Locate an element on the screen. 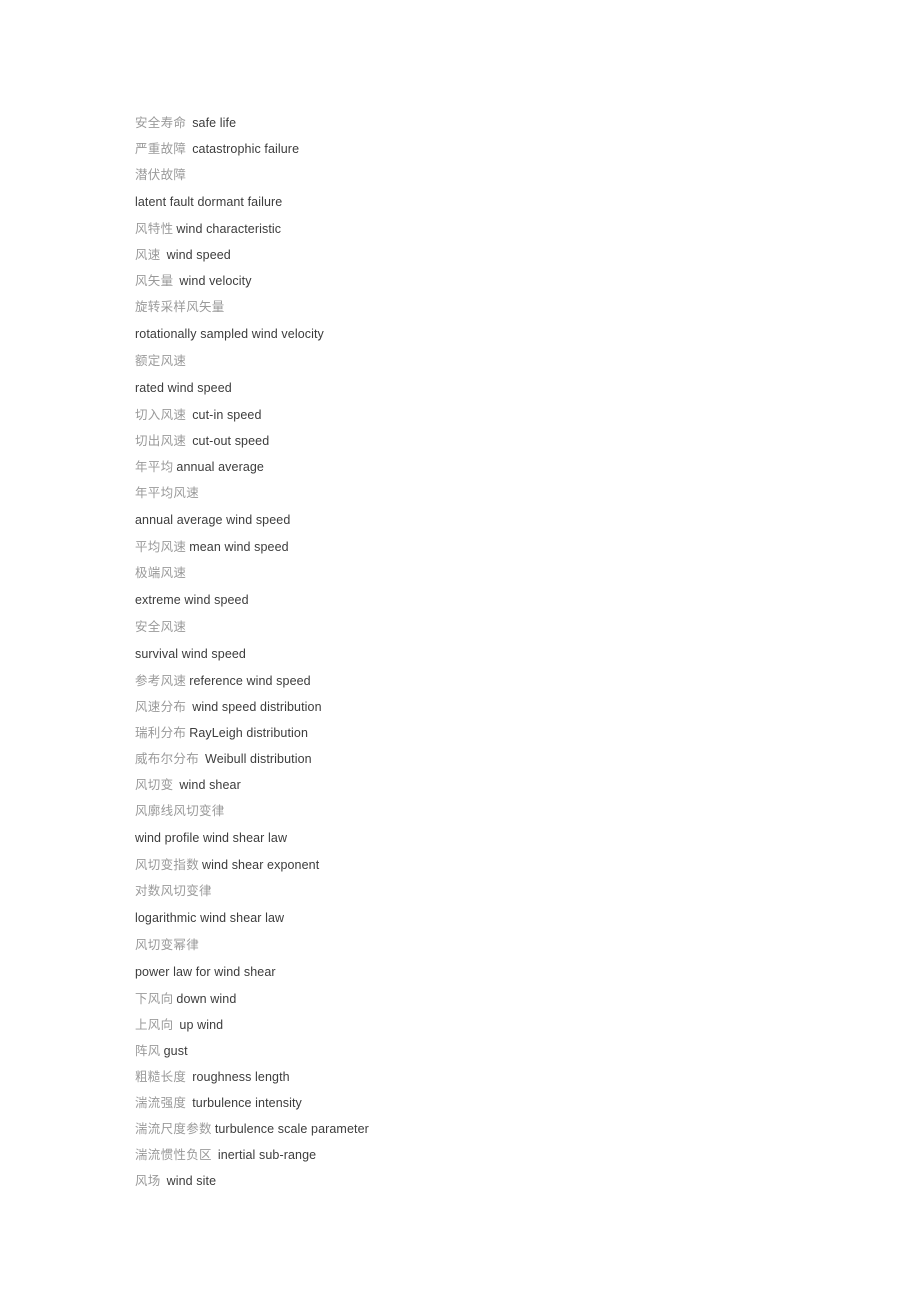  glossary-entry: 湍流强度 turbulence intensity is located at coordinates (485, 1103).